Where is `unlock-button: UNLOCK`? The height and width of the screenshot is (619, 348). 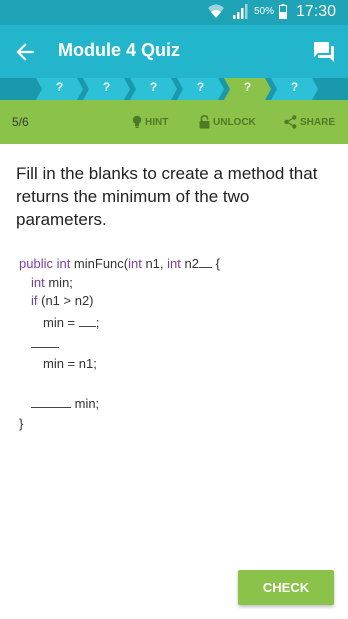 unlock-button: UNLOCK is located at coordinates (227, 122).